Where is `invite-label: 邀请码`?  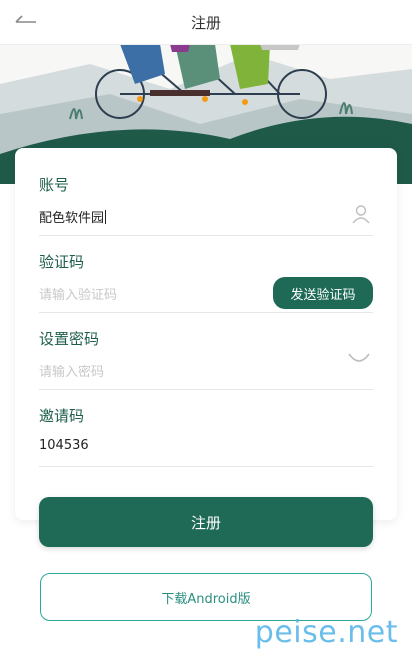 invite-label: 邀请码 is located at coordinates (62, 416).